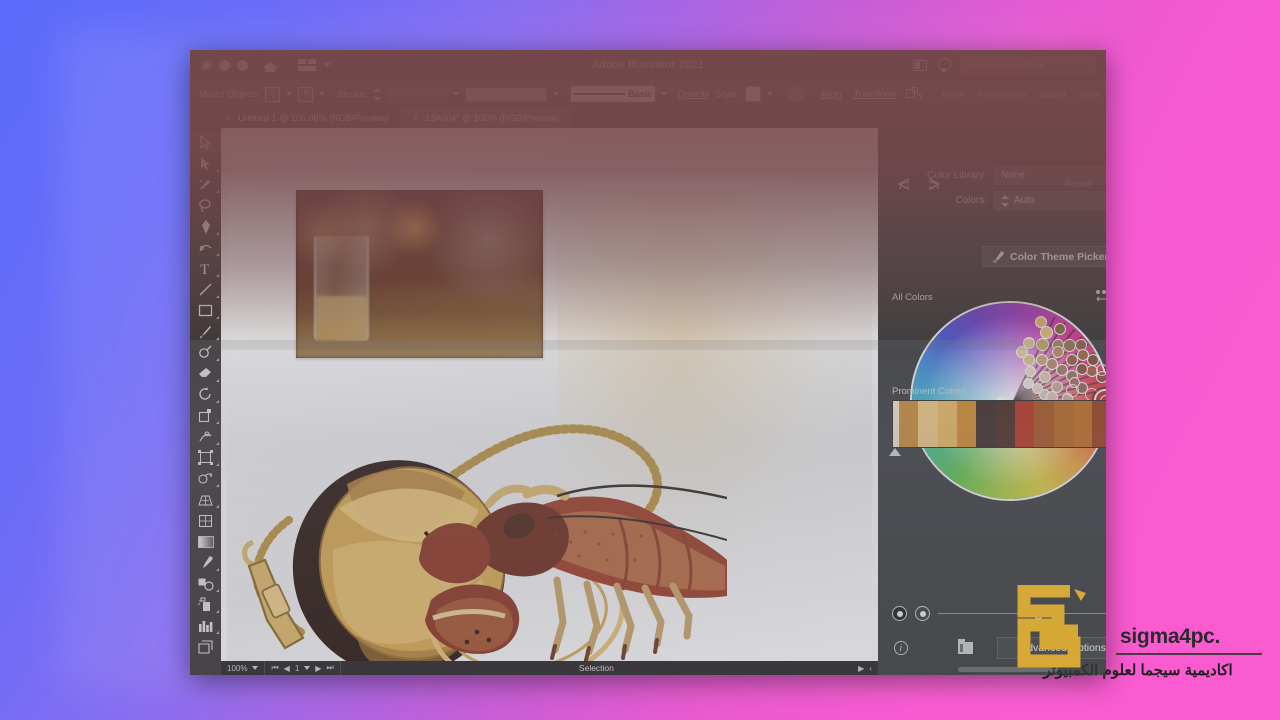  What do you see at coordinates (556, 94) in the screenshot?
I see `brush-chevron-icon` at bounding box center [556, 94].